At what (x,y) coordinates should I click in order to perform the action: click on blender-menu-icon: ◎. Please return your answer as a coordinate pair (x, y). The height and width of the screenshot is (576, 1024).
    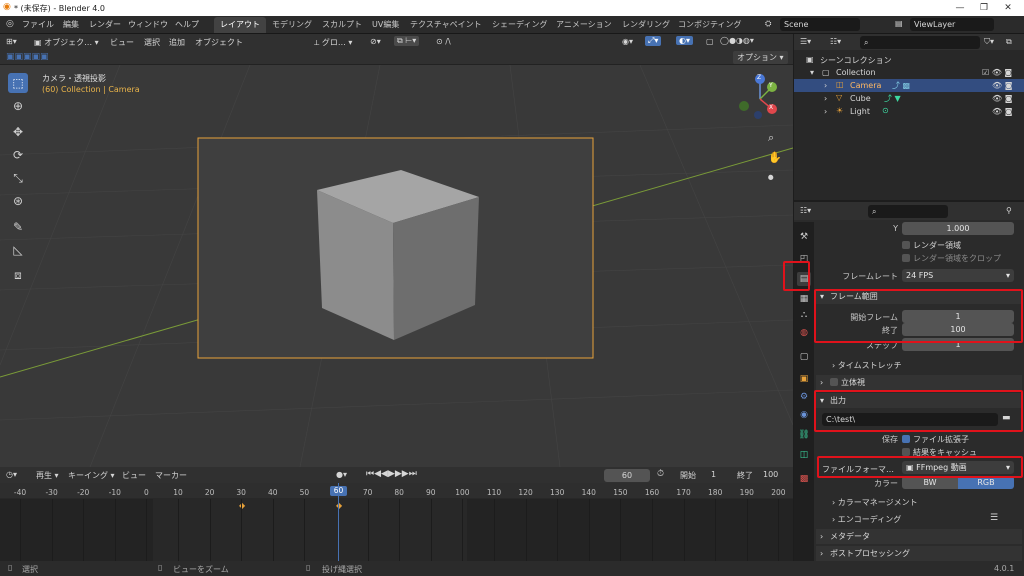
    Looking at the image, I should click on (10, 24).